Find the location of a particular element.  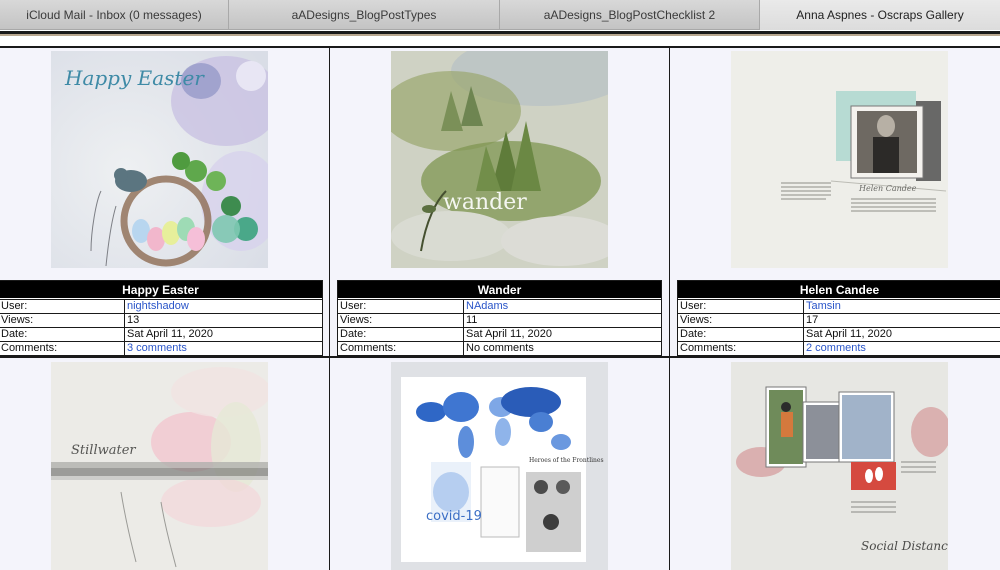

comments-link: 2 comments is located at coordinates (902, 348).